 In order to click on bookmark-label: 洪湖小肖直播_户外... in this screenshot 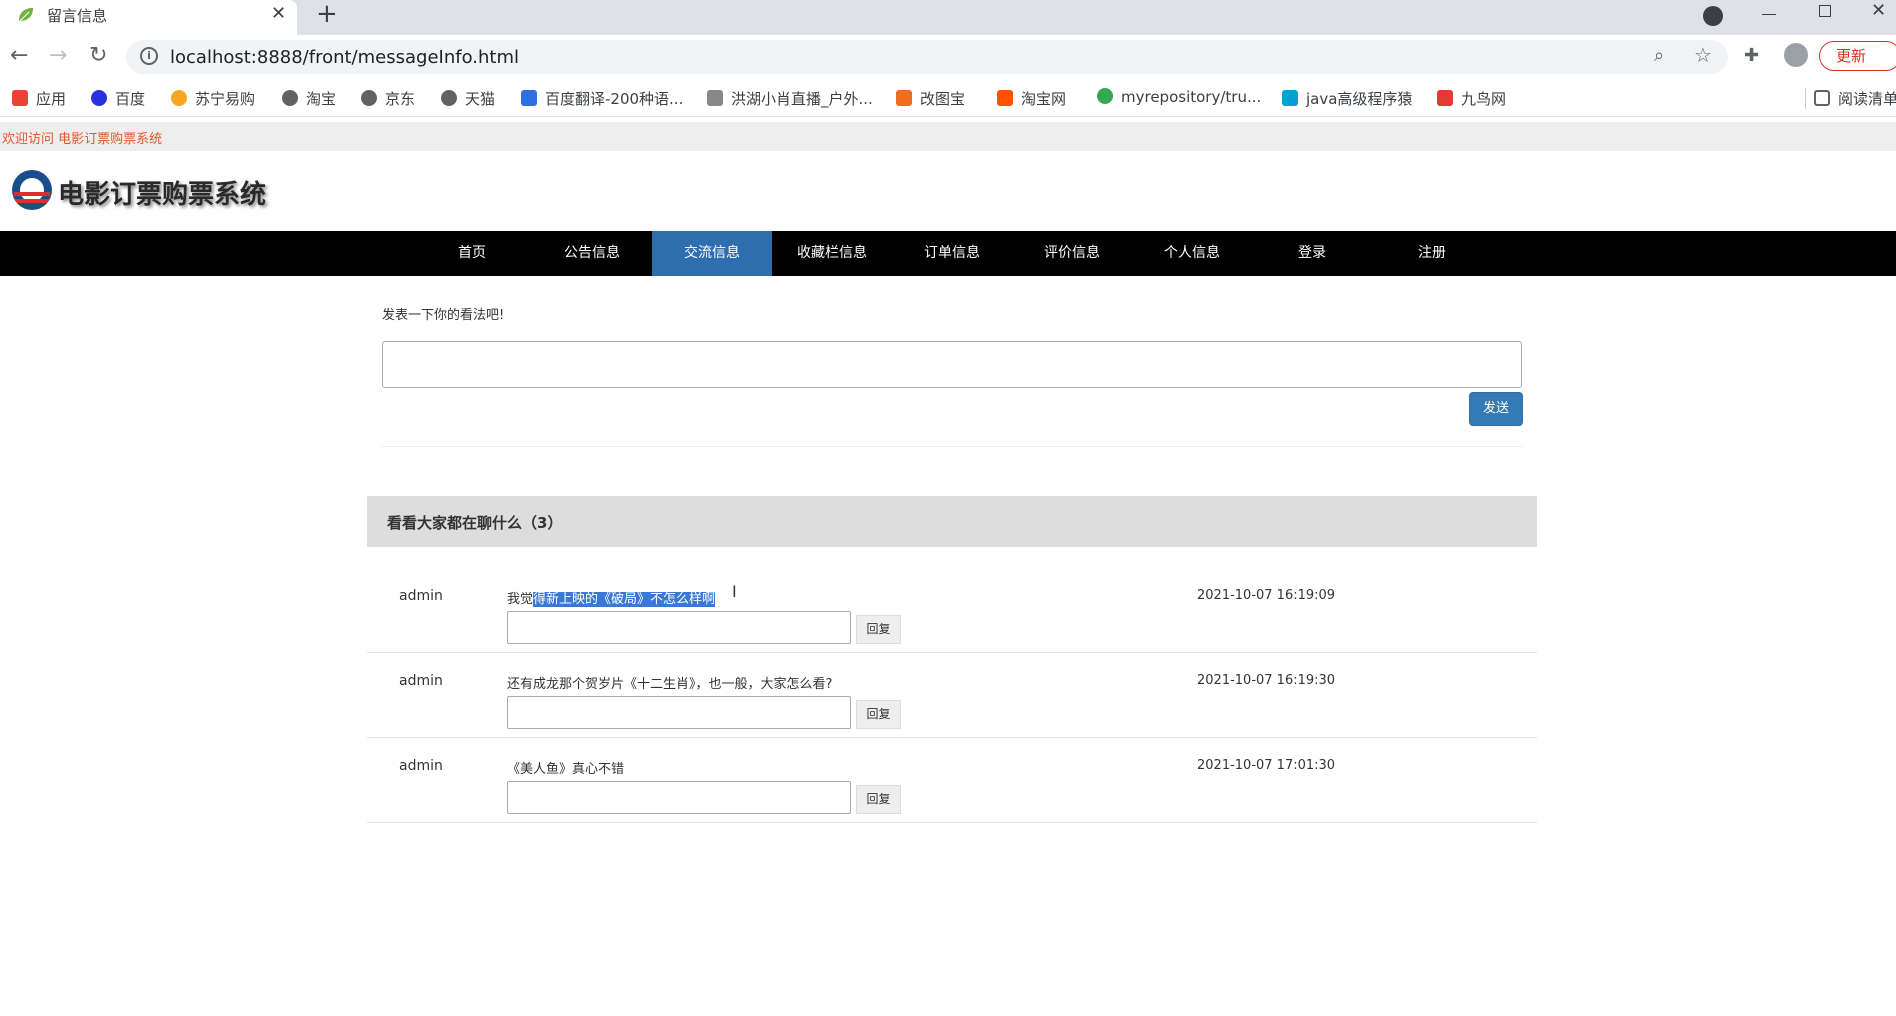, I will do `click(802, 99)`.